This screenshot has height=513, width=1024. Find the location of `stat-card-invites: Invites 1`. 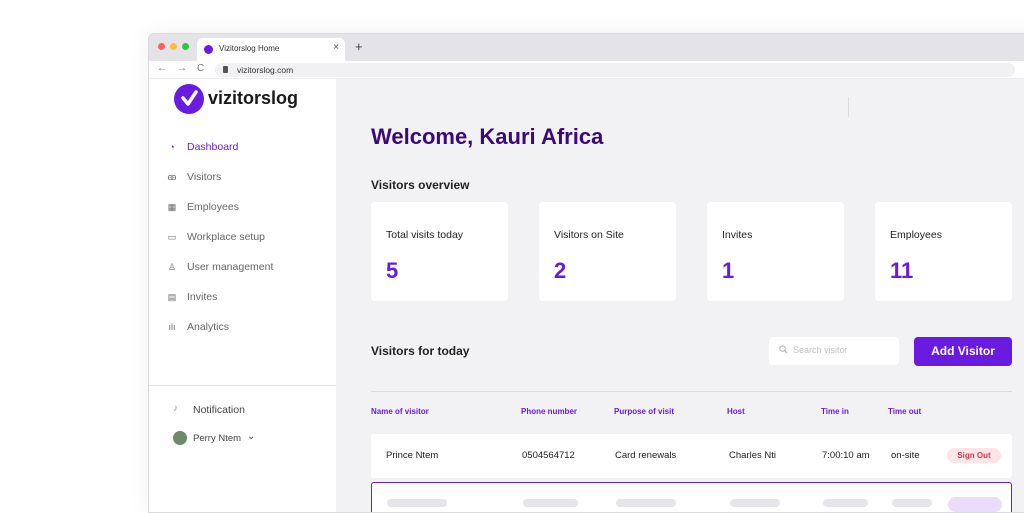

stat-card-invites: Invites 1 is located at coordinates (775, 251).